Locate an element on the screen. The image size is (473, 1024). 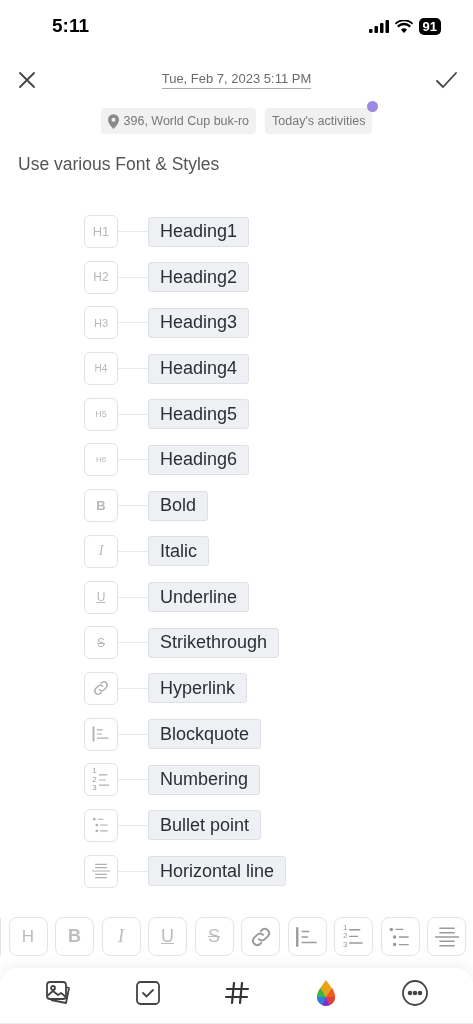
toolbar-button: 1 2 3 is located at coordinates (353, 936).